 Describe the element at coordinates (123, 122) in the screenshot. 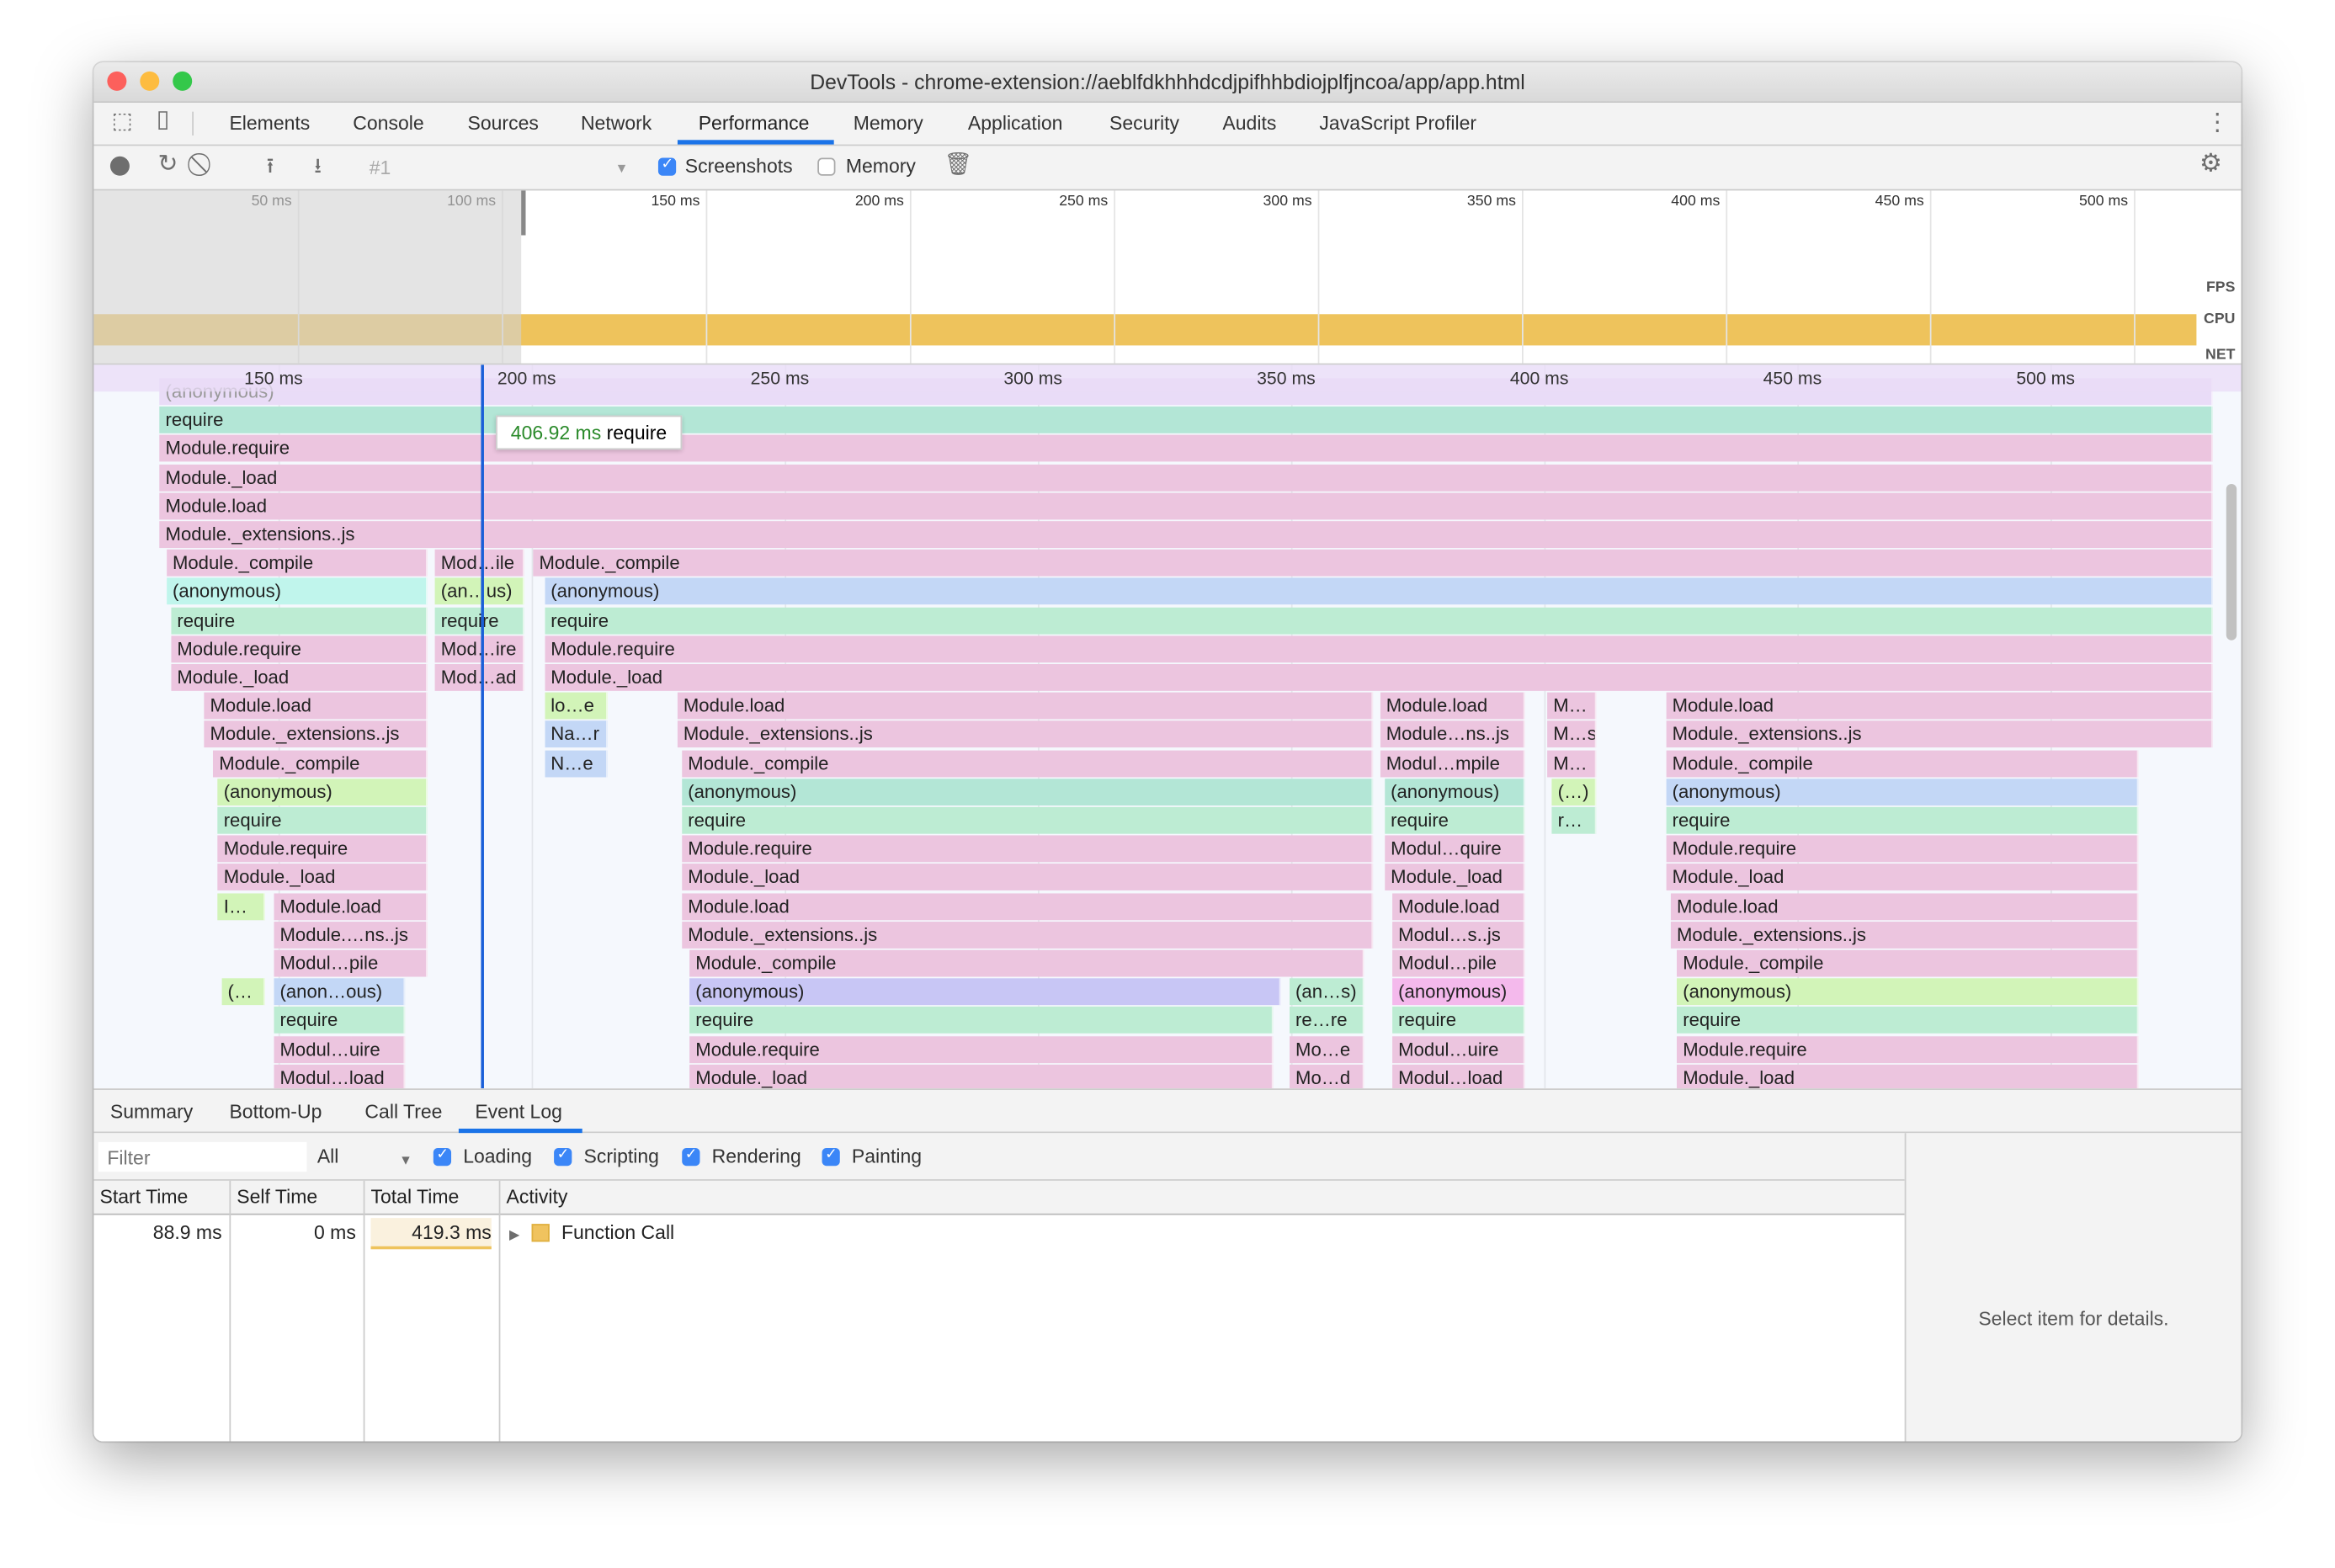

I see `inspect-element-icon: ⬚` at that location.